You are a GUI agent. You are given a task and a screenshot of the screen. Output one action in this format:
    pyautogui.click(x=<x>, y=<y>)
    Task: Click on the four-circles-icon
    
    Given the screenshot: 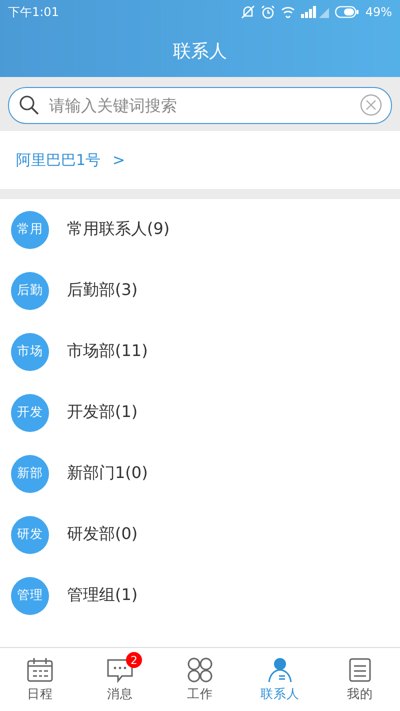 What is the action you would take?
    pyautogui.click(x=200, y=669)
    